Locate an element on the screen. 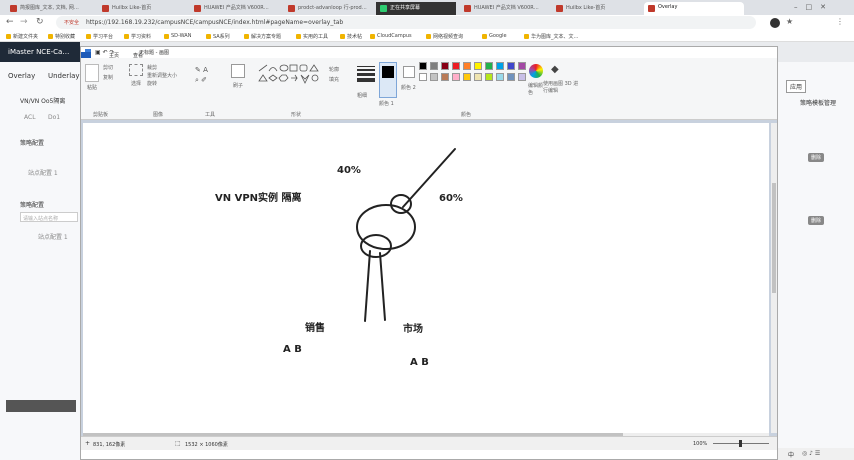  bookmark: SD-WAN is located at coordinates (177, 36).